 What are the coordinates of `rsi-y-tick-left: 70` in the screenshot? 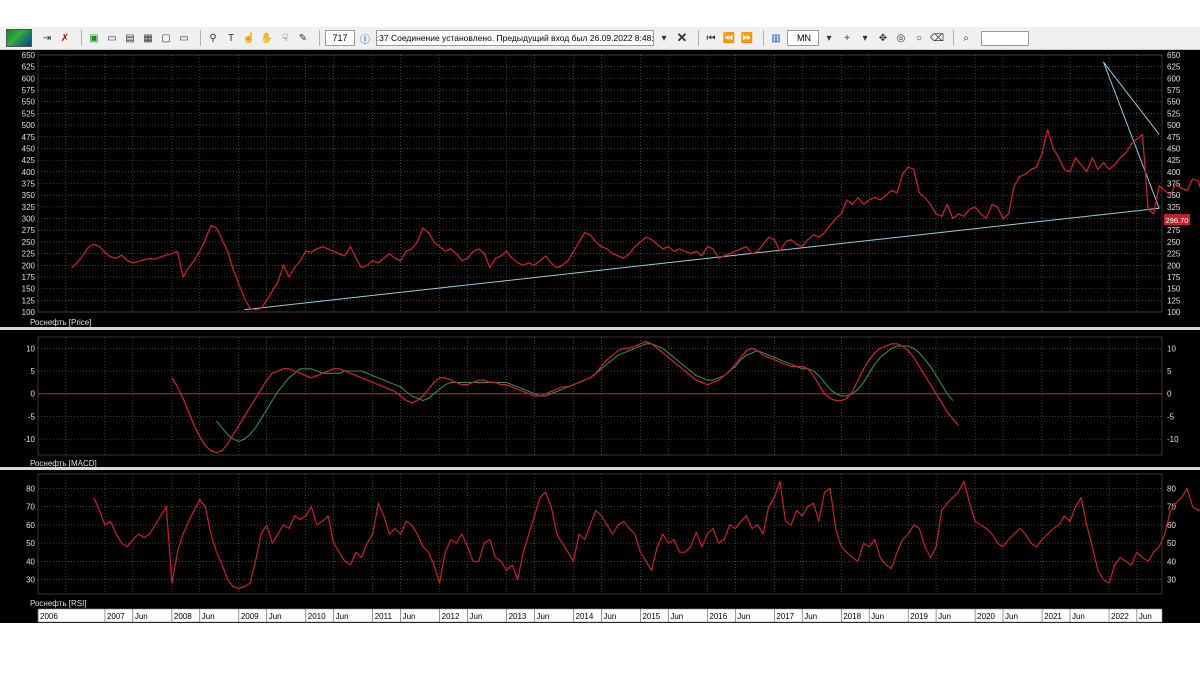 It's located at (30, 507).